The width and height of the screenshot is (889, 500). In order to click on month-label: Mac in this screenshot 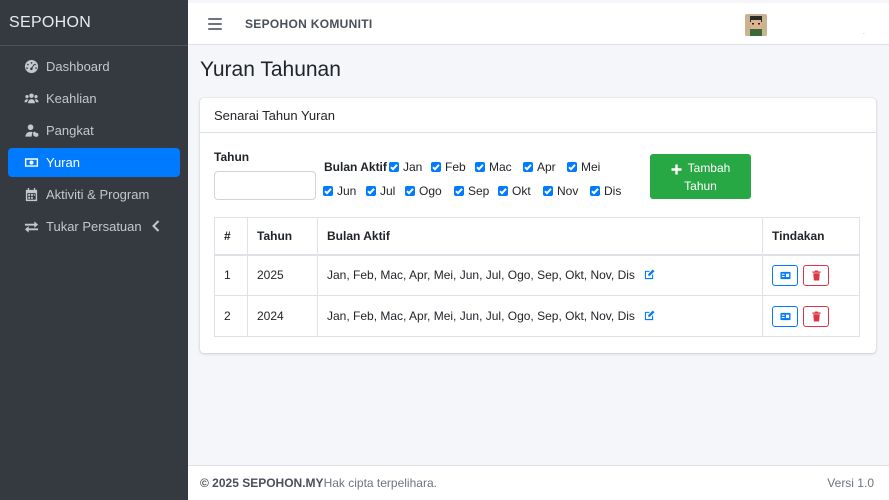, I will do `click(500, 167)`.